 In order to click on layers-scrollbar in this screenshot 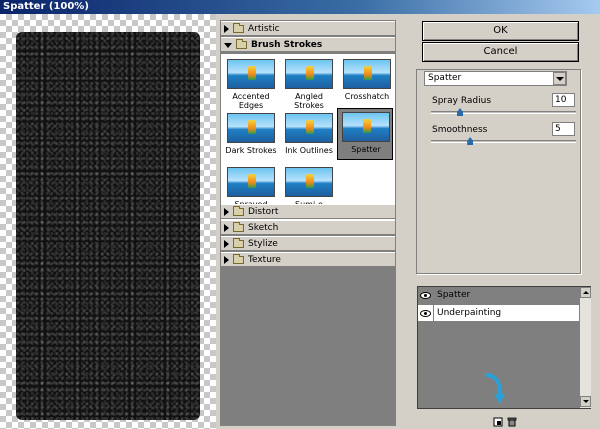, I will do `click(585, 347)`.